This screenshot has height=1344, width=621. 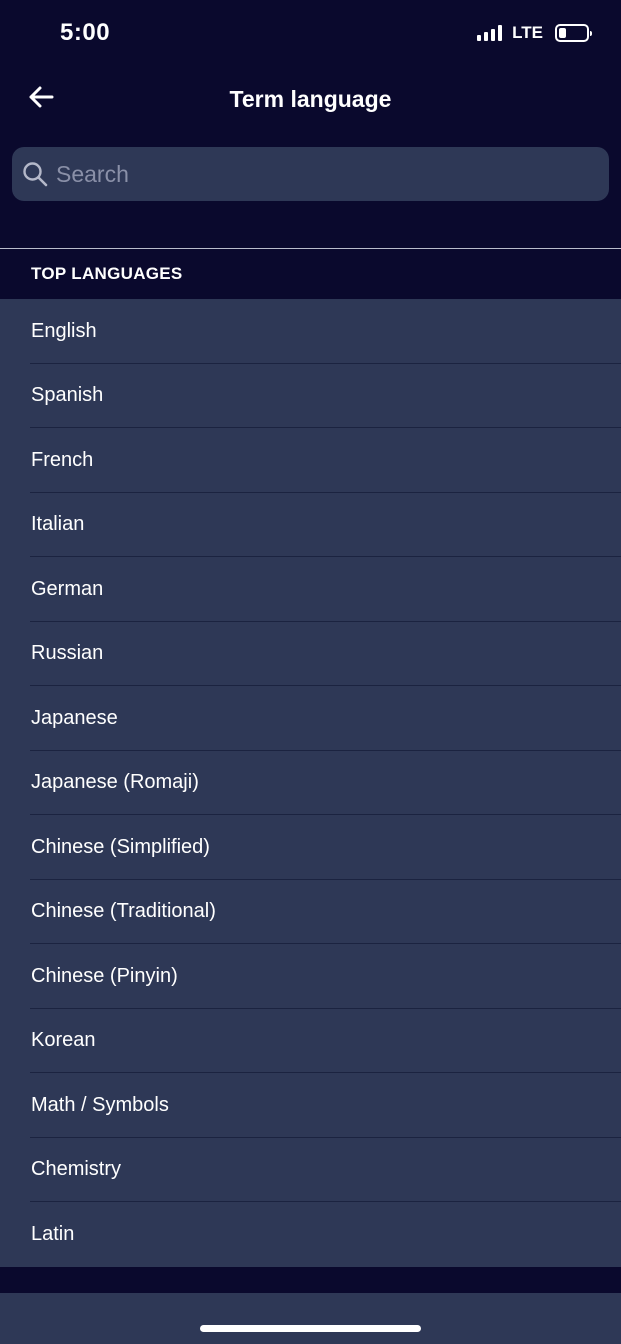 I want to click on list-item: Japanese (Romaji), so click(x=310, y=783).